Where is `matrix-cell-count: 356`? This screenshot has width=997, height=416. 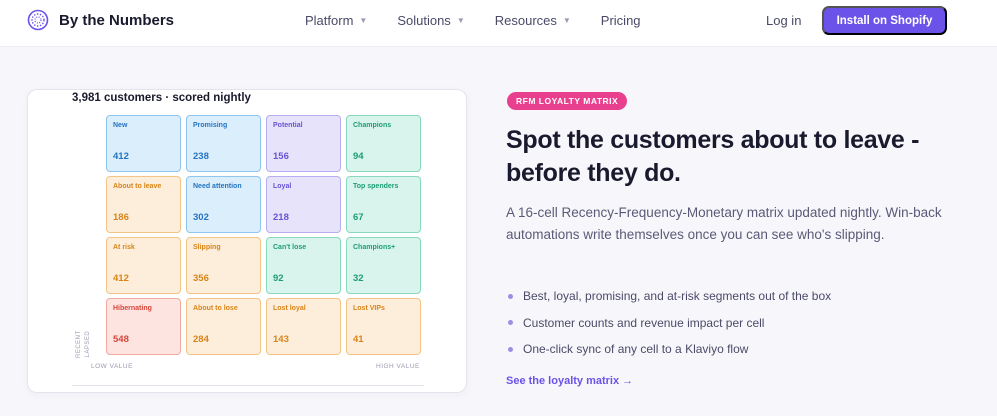 matrix-cell-count: 356 is located at coordinates (201, 278).